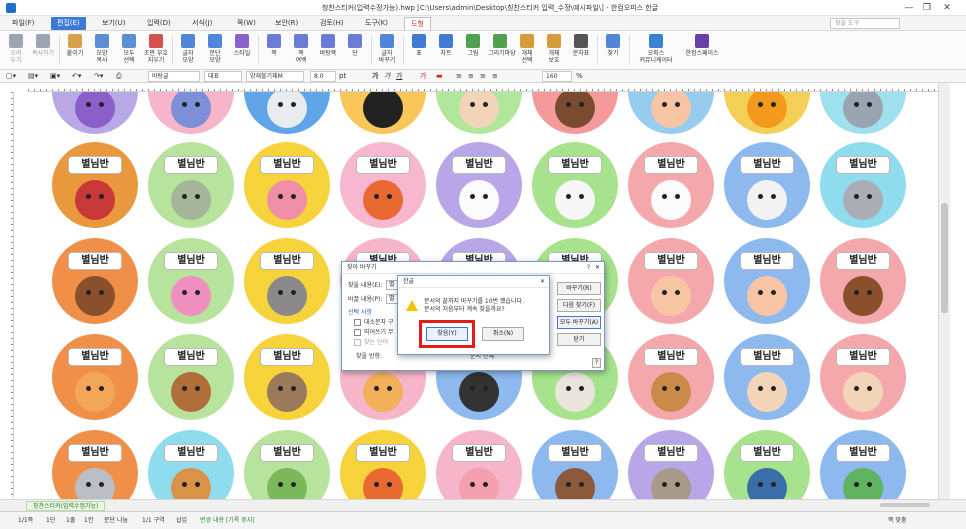 The width and height of the screenshot is (966, 529). I want to click on ribbon-button: 문자표, so click(581, 50).